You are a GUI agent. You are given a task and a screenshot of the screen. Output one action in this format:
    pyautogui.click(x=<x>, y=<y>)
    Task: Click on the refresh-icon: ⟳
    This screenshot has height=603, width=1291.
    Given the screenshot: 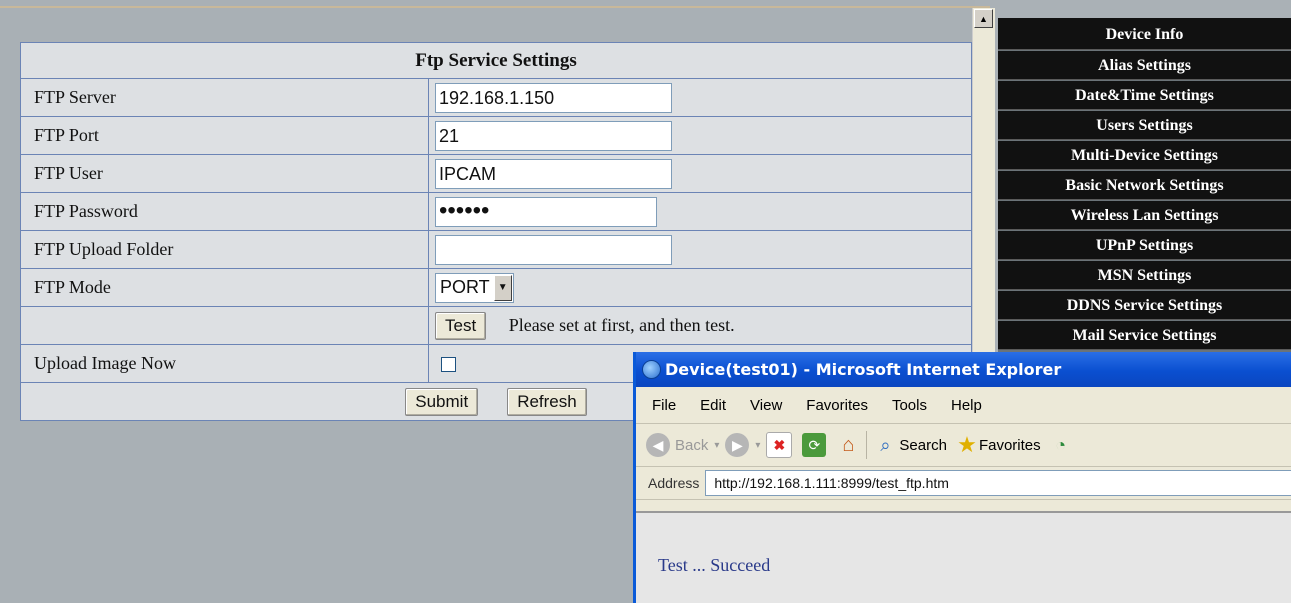 What is the action you would take?
    pyautogui.click(x=814, y=445)
    